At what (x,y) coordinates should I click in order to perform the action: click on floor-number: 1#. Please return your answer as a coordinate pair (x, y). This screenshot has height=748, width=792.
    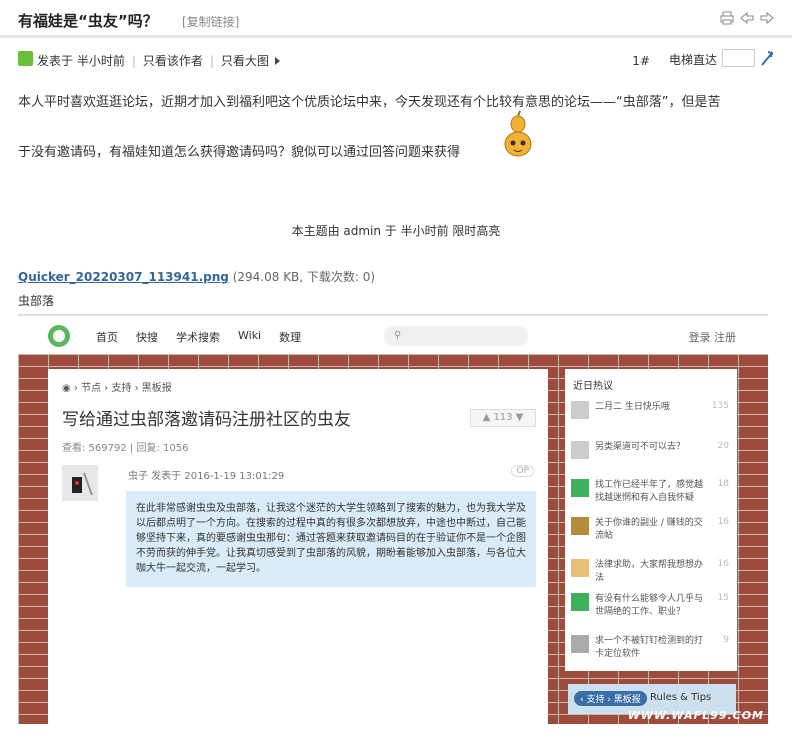
    Looking at the image, I should click on (641, 61).